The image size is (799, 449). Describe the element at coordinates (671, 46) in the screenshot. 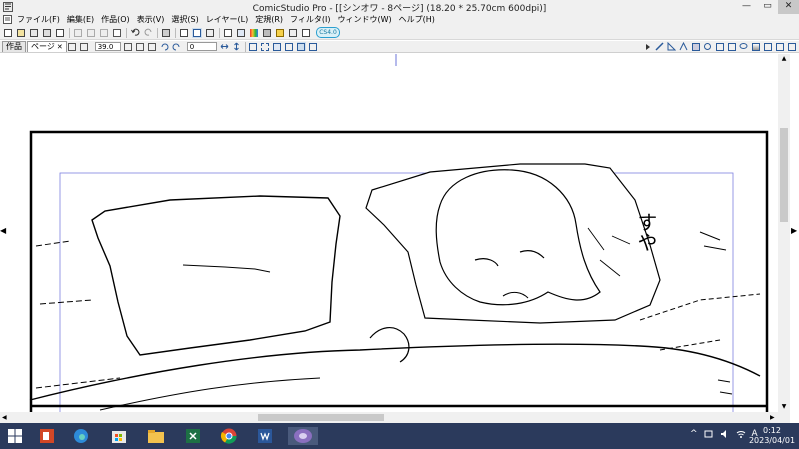

I see `ruler-tool-icon` at that location.